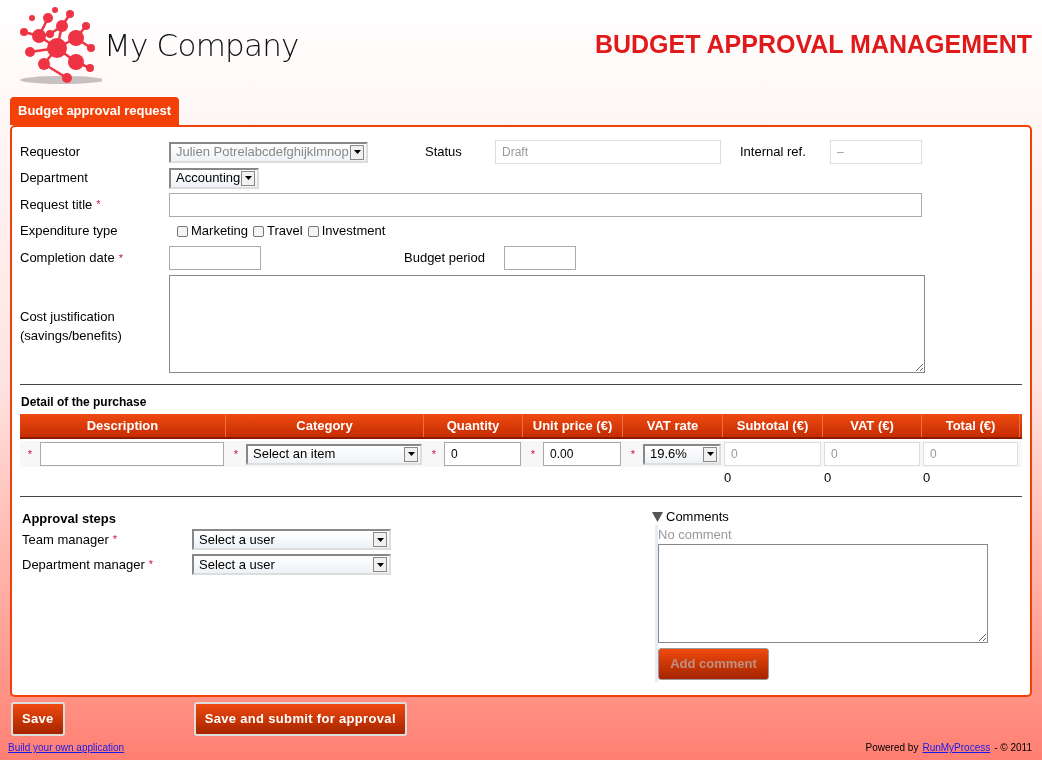  What do you see at coordinates (1013, 748) in the screenshot?
I see `copyright-text: - © 2011` at bounding box center [1013, 748].